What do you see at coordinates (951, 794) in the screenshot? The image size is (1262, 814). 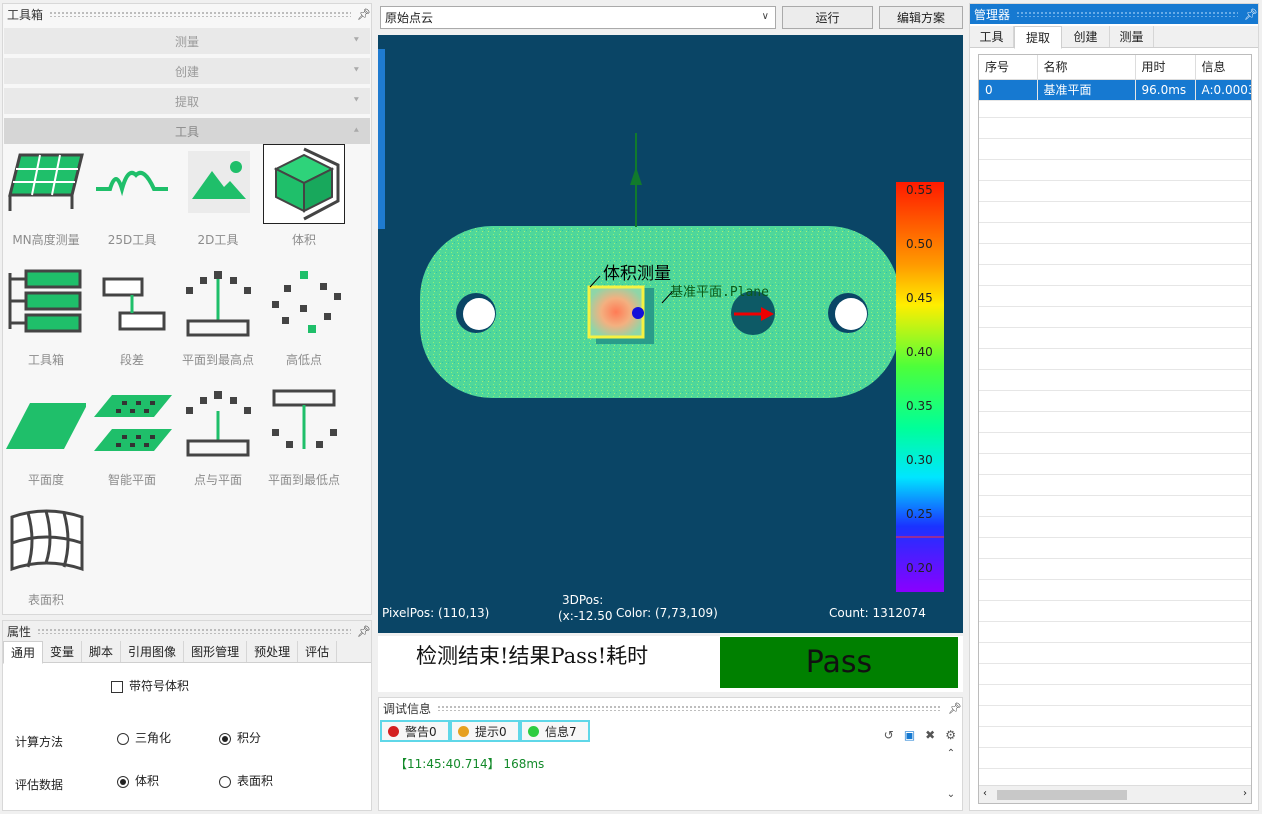 I see `scroll-down-icon: ⌄` at bounding box center [951, 794].